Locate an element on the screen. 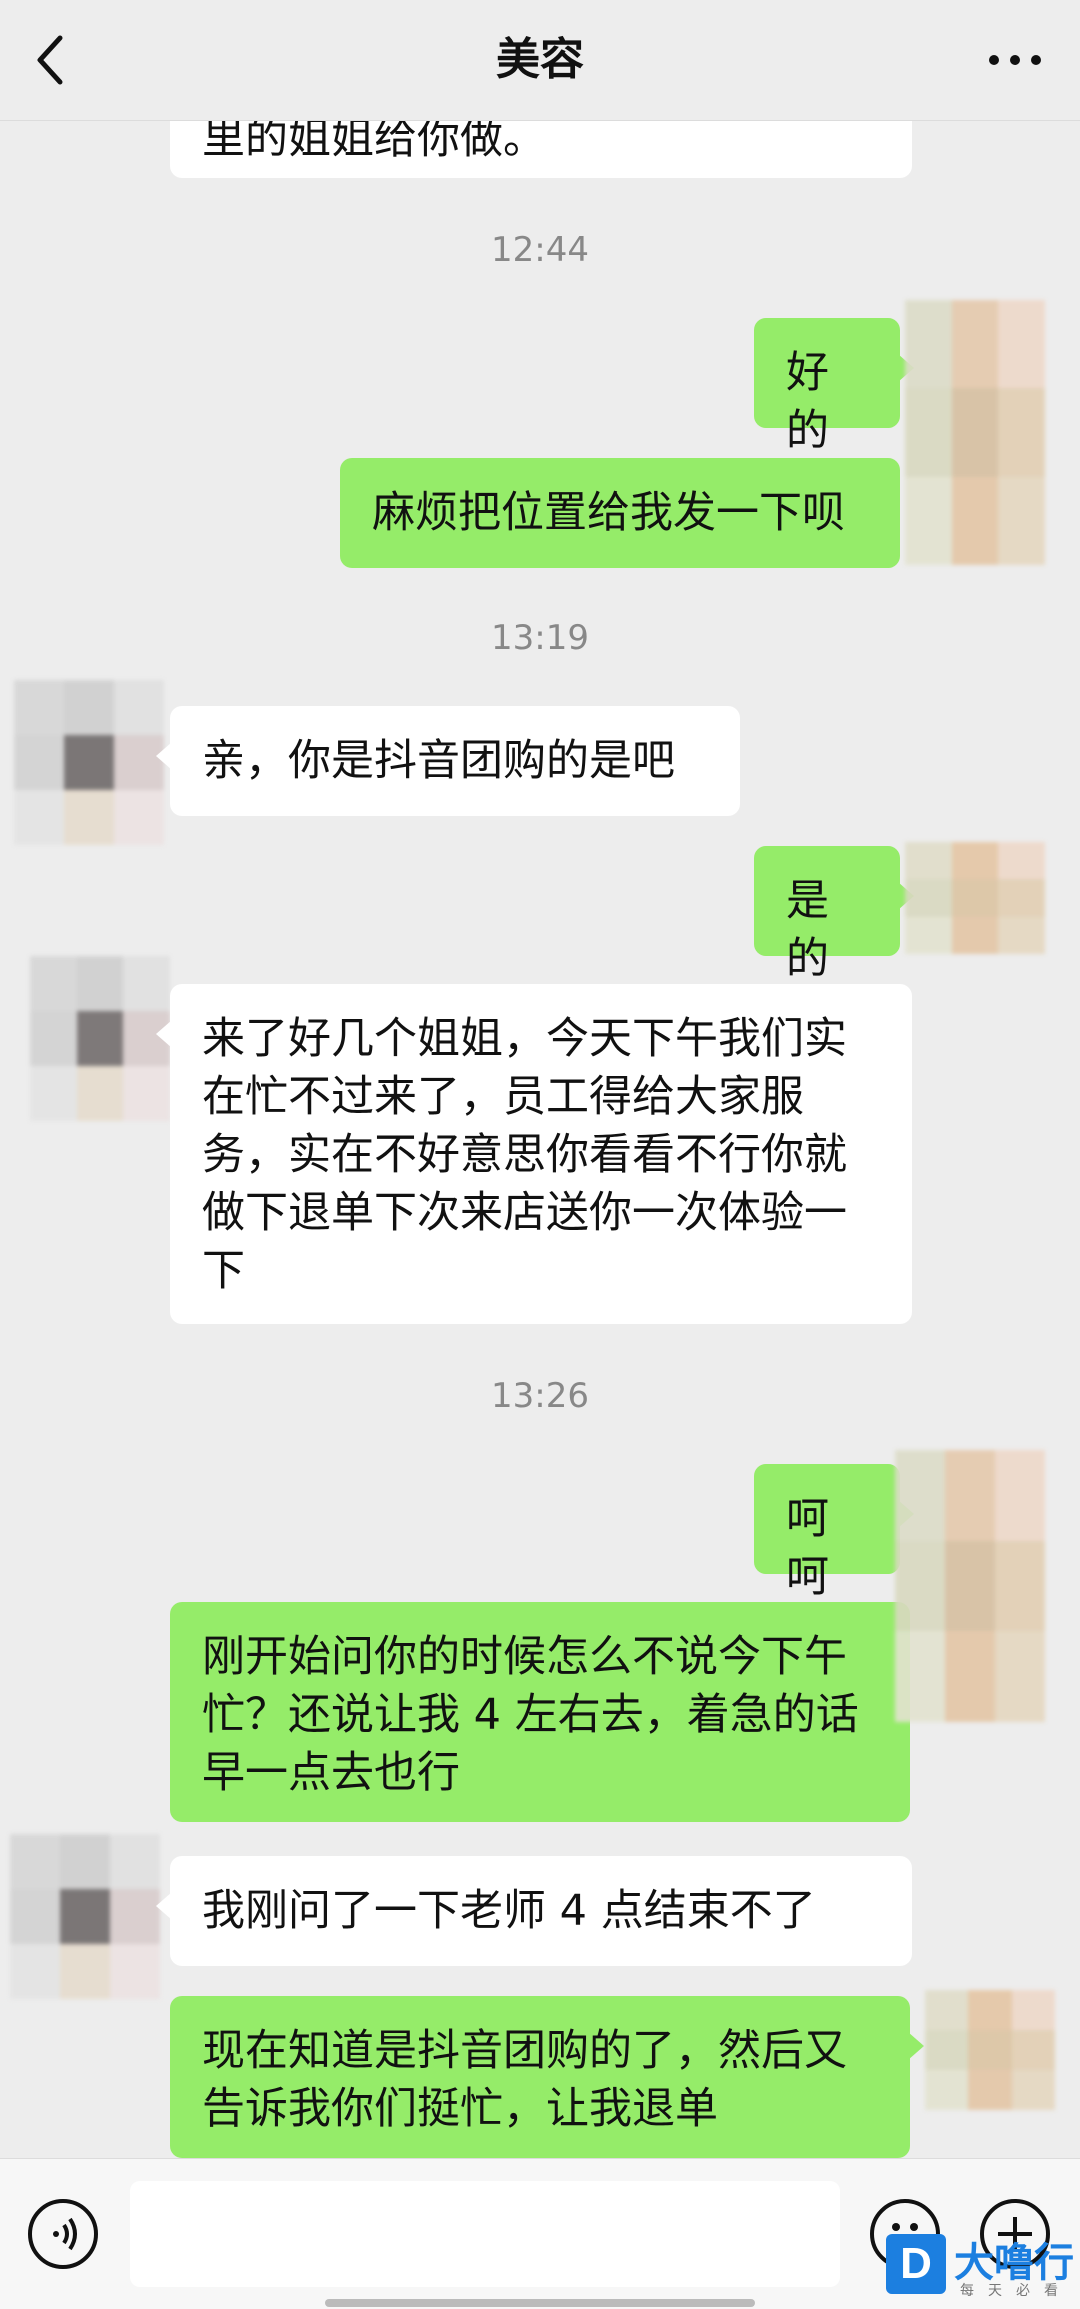 This screenshot has height=2309, width=1080. timestamp: 13:26 is located at coordinates (540, 1396).